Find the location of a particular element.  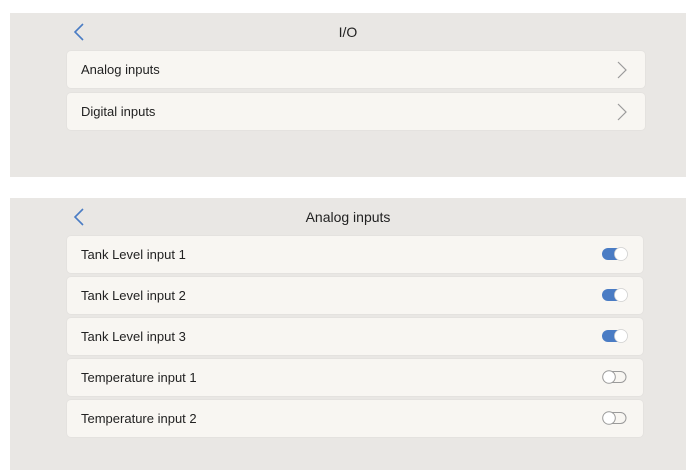

io-header: I/O is located at coordinates (348, 32).